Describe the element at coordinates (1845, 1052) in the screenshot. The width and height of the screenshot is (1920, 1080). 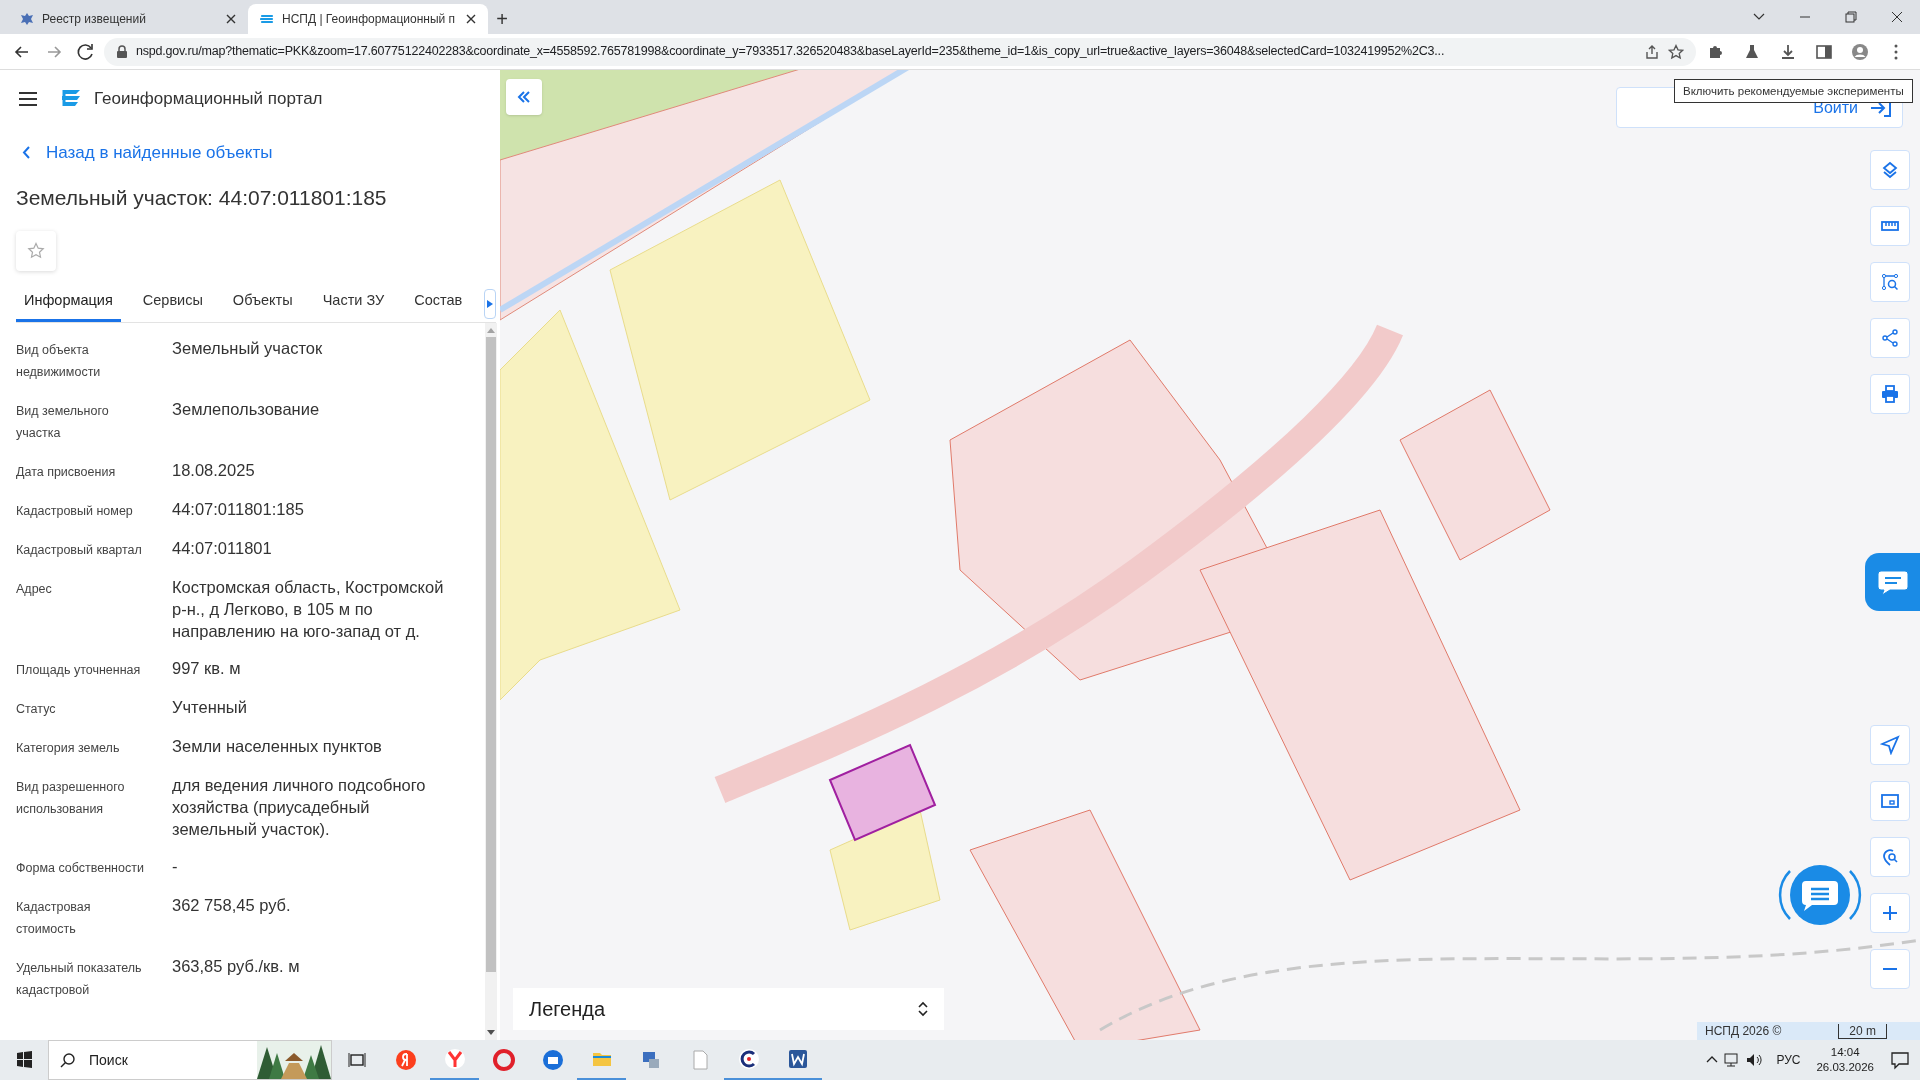
I see `clock-time: 14:04` at that location.